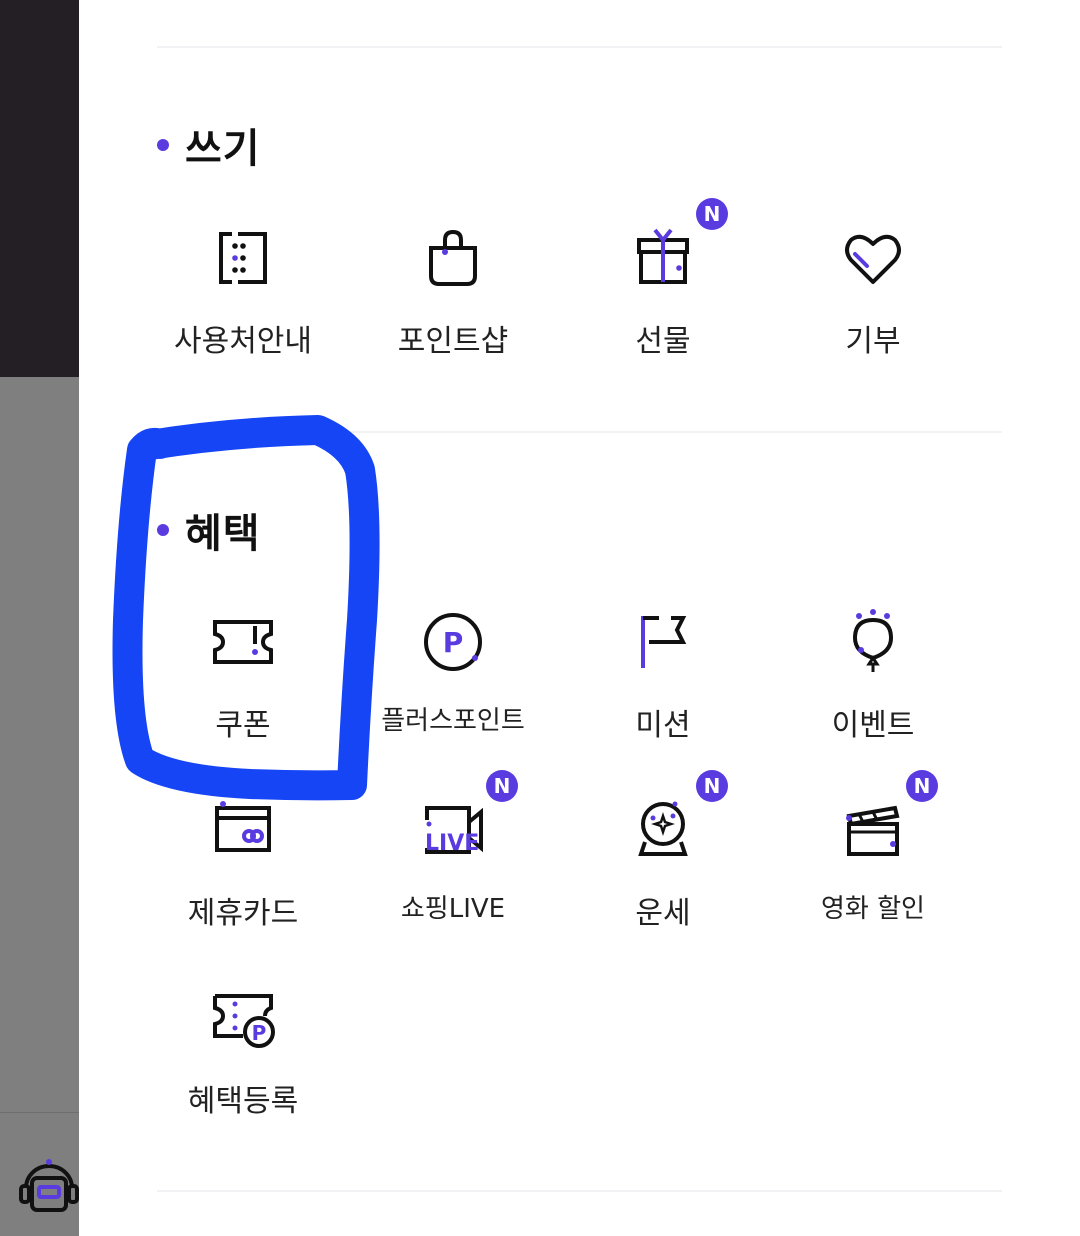 The image size is (1080, 1236). Describe the element at coordinates (873, 258) in the screenshot. I see `heart-icon` at that location.